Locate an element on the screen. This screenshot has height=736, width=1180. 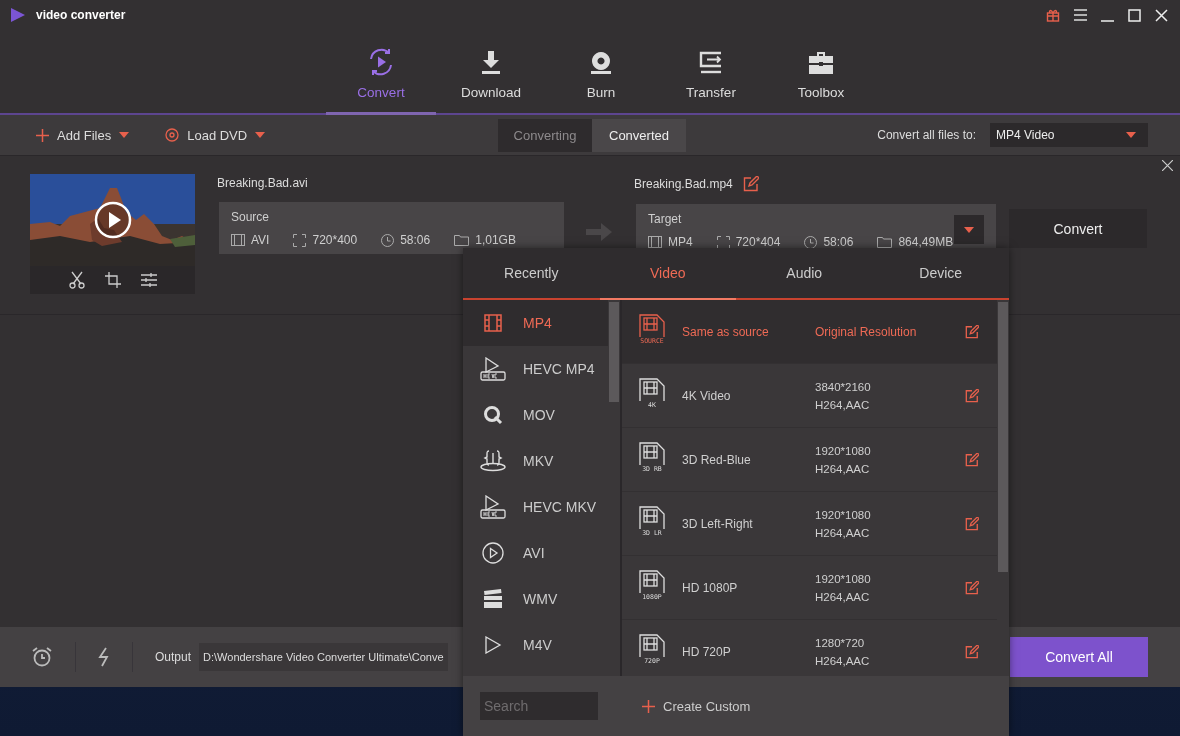
format-item: MP4 is located at coordinates (535, 323).